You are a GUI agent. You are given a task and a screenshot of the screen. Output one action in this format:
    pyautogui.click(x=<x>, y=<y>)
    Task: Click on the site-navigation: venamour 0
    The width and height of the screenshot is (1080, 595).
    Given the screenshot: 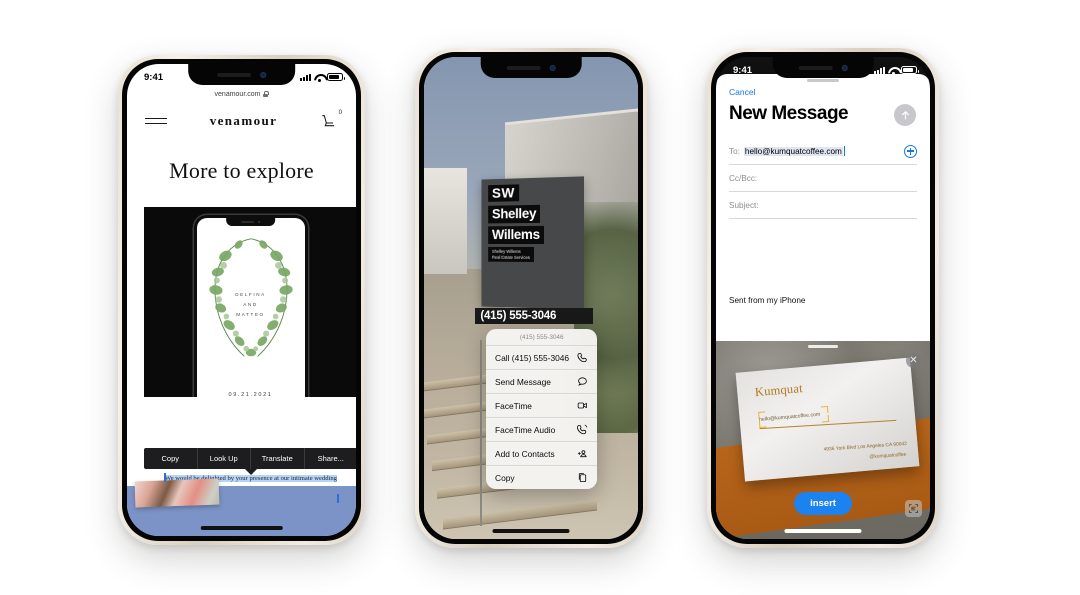 What is the action you would take?
    pyautogui.click(x=241, y=121)
    